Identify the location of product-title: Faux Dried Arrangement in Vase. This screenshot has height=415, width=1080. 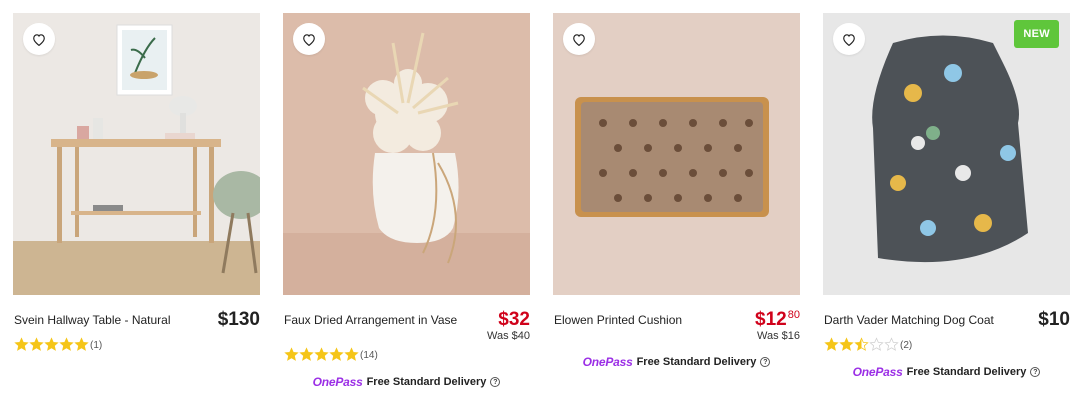
(370, 320).